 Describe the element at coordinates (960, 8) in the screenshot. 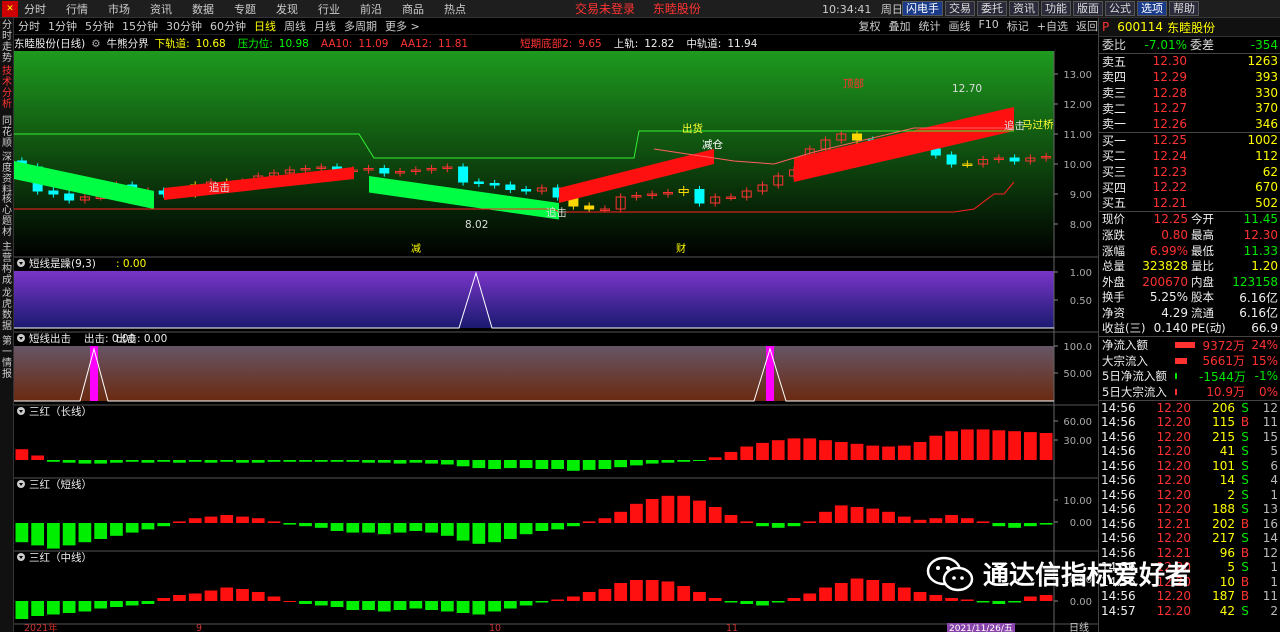

I see `toolbar-button: 交易` at that location.